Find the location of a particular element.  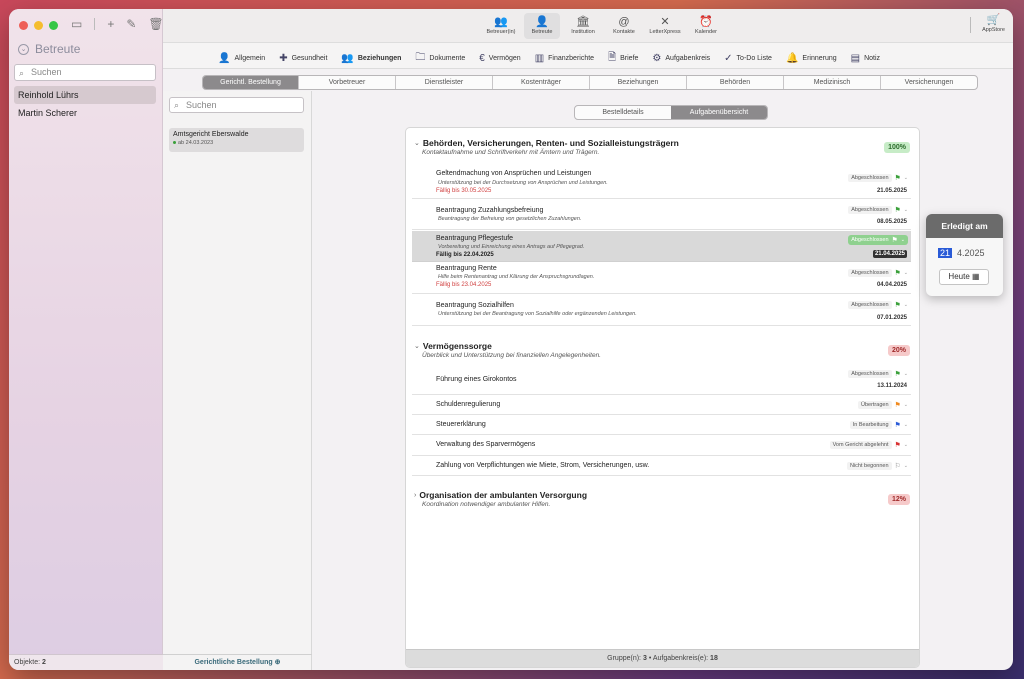

window-controls is located at coordinates (38, 25).